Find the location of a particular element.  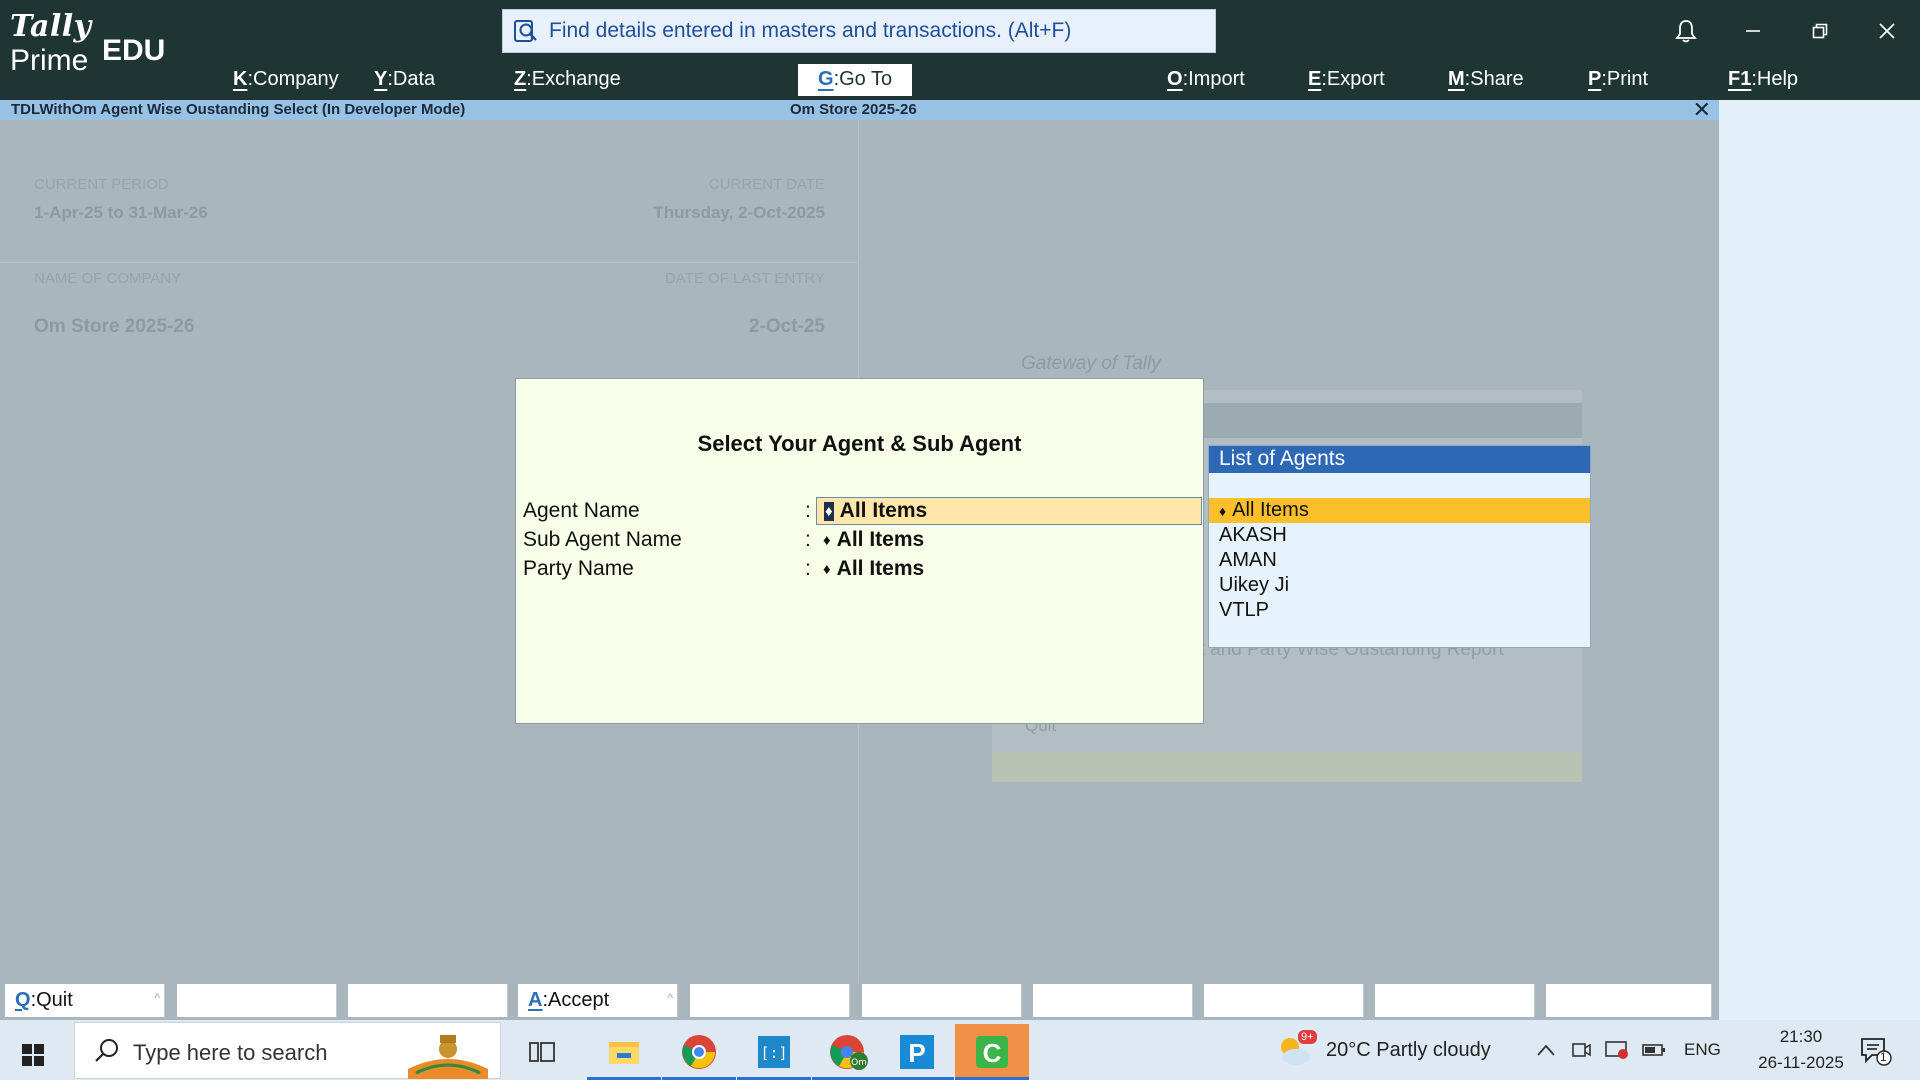

task-view-icon is located at coordinates (542, 1052).